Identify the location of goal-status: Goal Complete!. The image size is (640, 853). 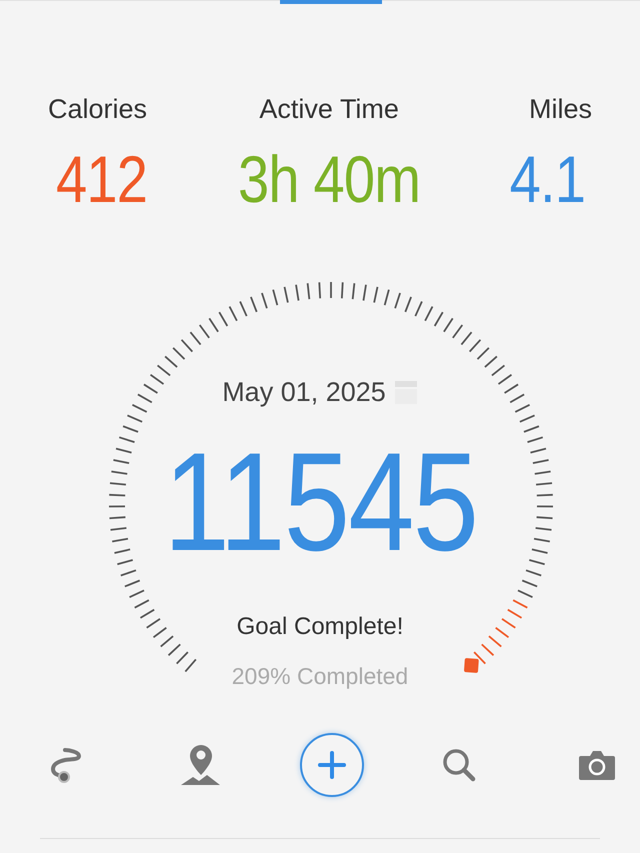
(320, 627).